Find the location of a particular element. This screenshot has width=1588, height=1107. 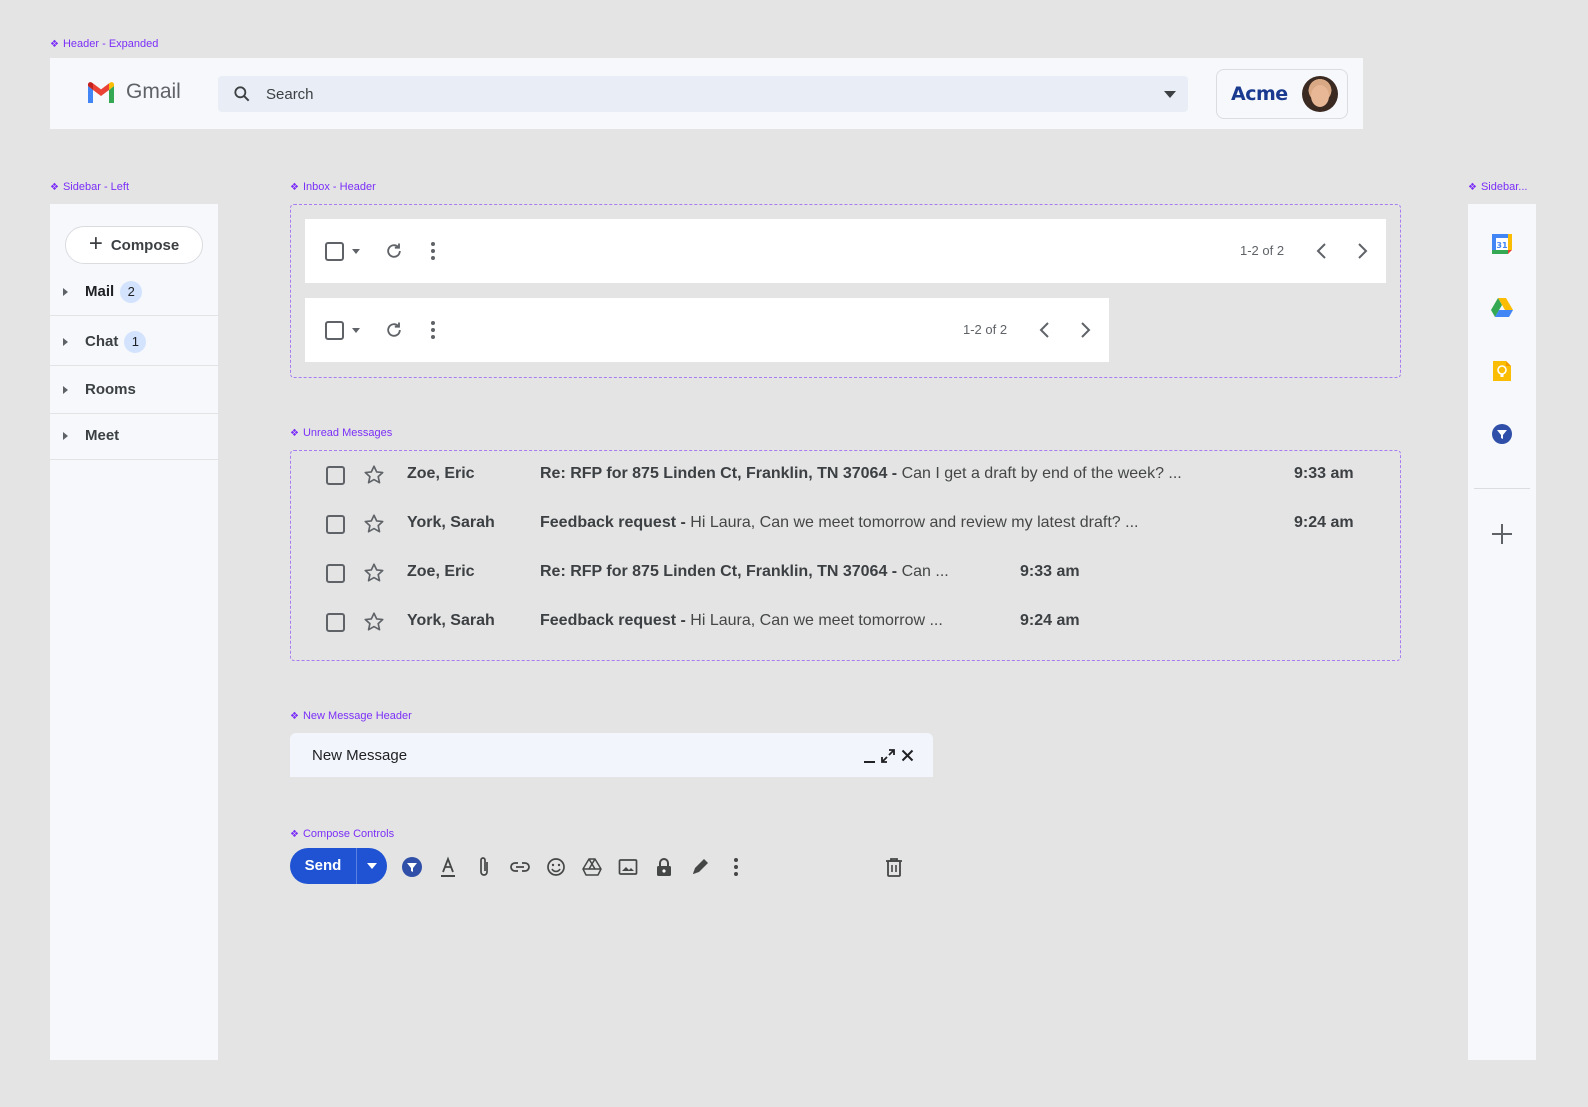

unread-count-badge: 2 is located at coordinates (131, 291).